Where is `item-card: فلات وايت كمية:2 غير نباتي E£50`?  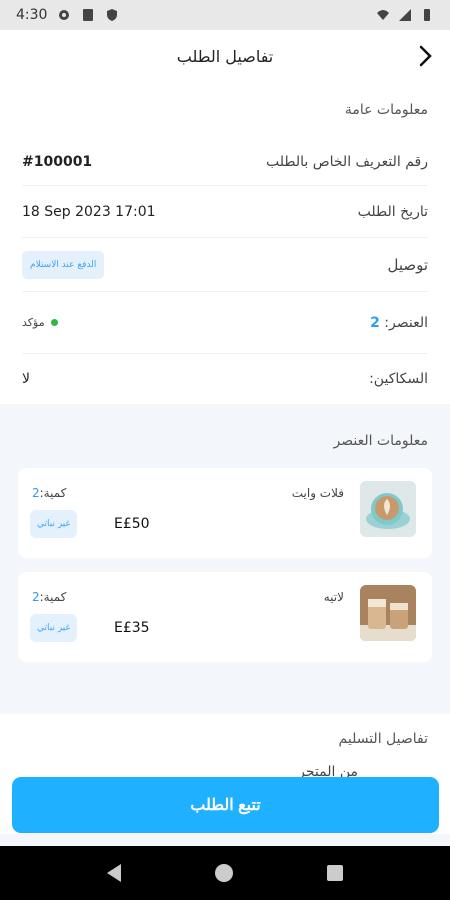 item-card: فلات وايت كمية:2 غير نباتي E£50 is located at coordinates (225, 513).